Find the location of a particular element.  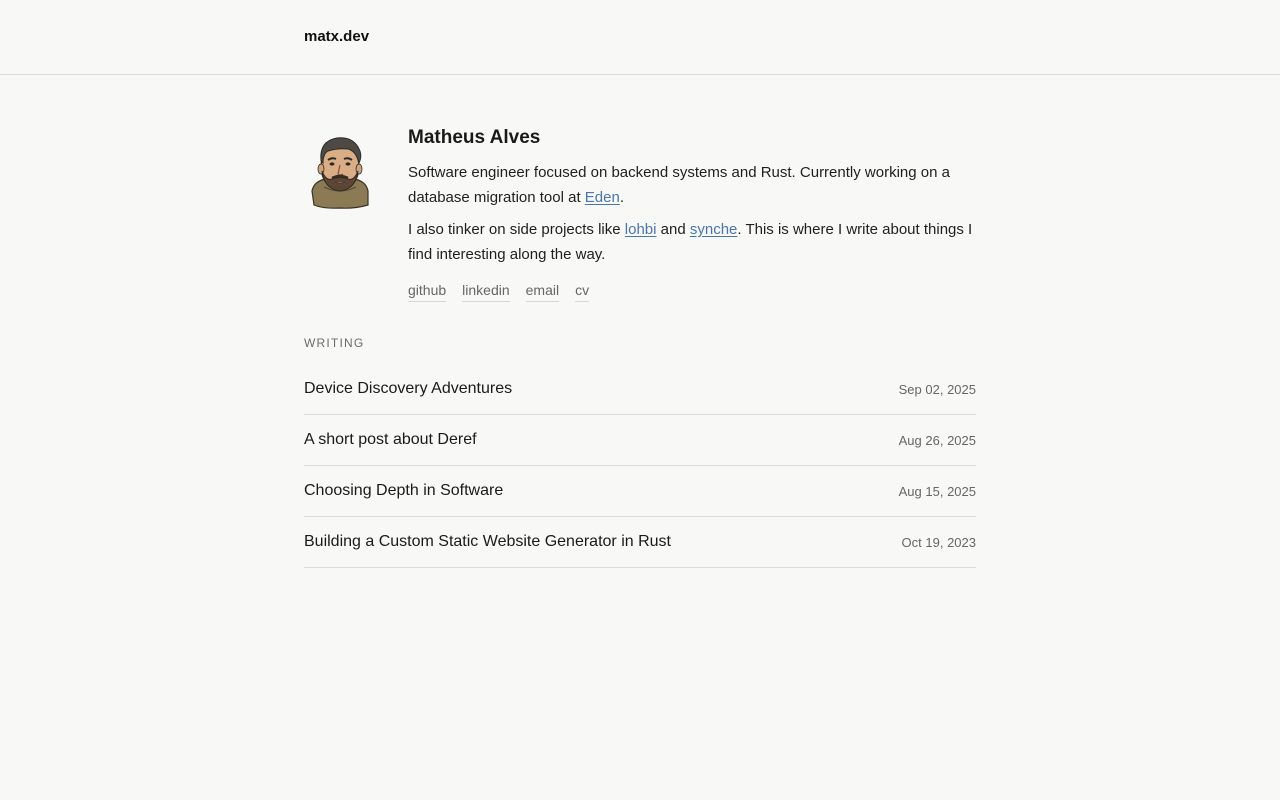

cv-link: cv is located at coordinates (582, 292).